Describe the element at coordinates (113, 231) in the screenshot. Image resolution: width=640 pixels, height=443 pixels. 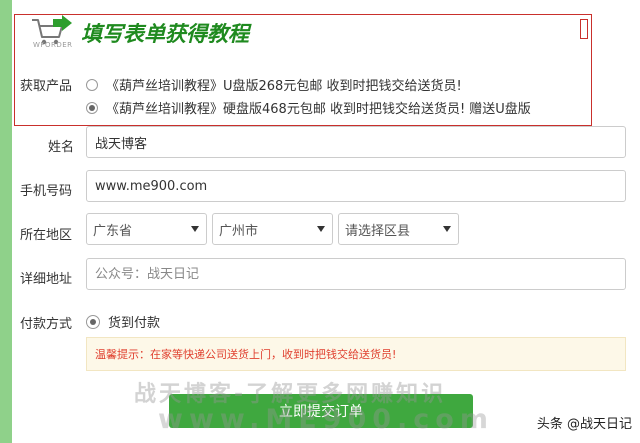
I see `province-value: 广东省` at that location.